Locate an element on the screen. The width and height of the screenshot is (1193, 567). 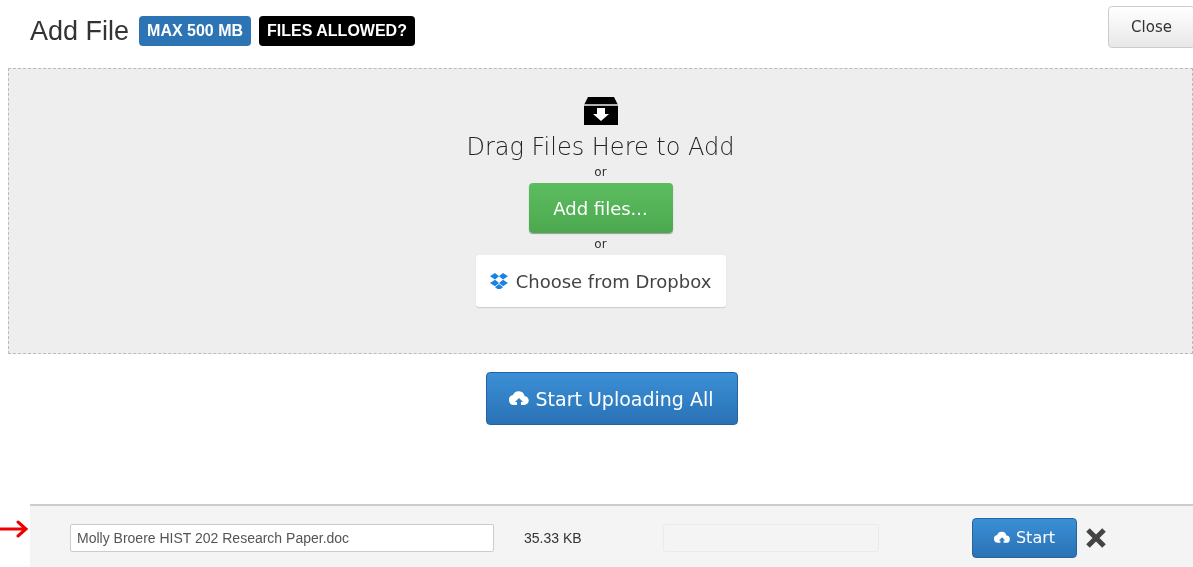
drop-heading: Drag Files Here to Add is located at coordinates (600, 147).